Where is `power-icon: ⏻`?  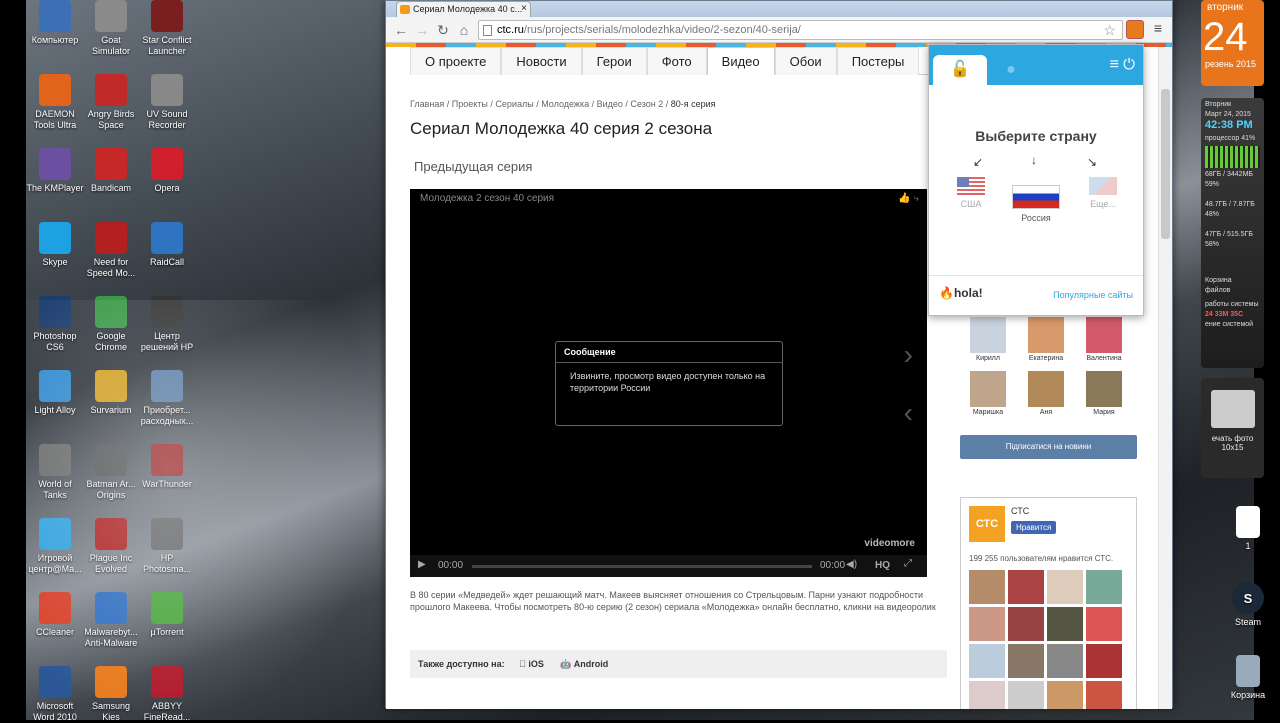 power-icon: ⏻ is located at coordinates (1129, 64).